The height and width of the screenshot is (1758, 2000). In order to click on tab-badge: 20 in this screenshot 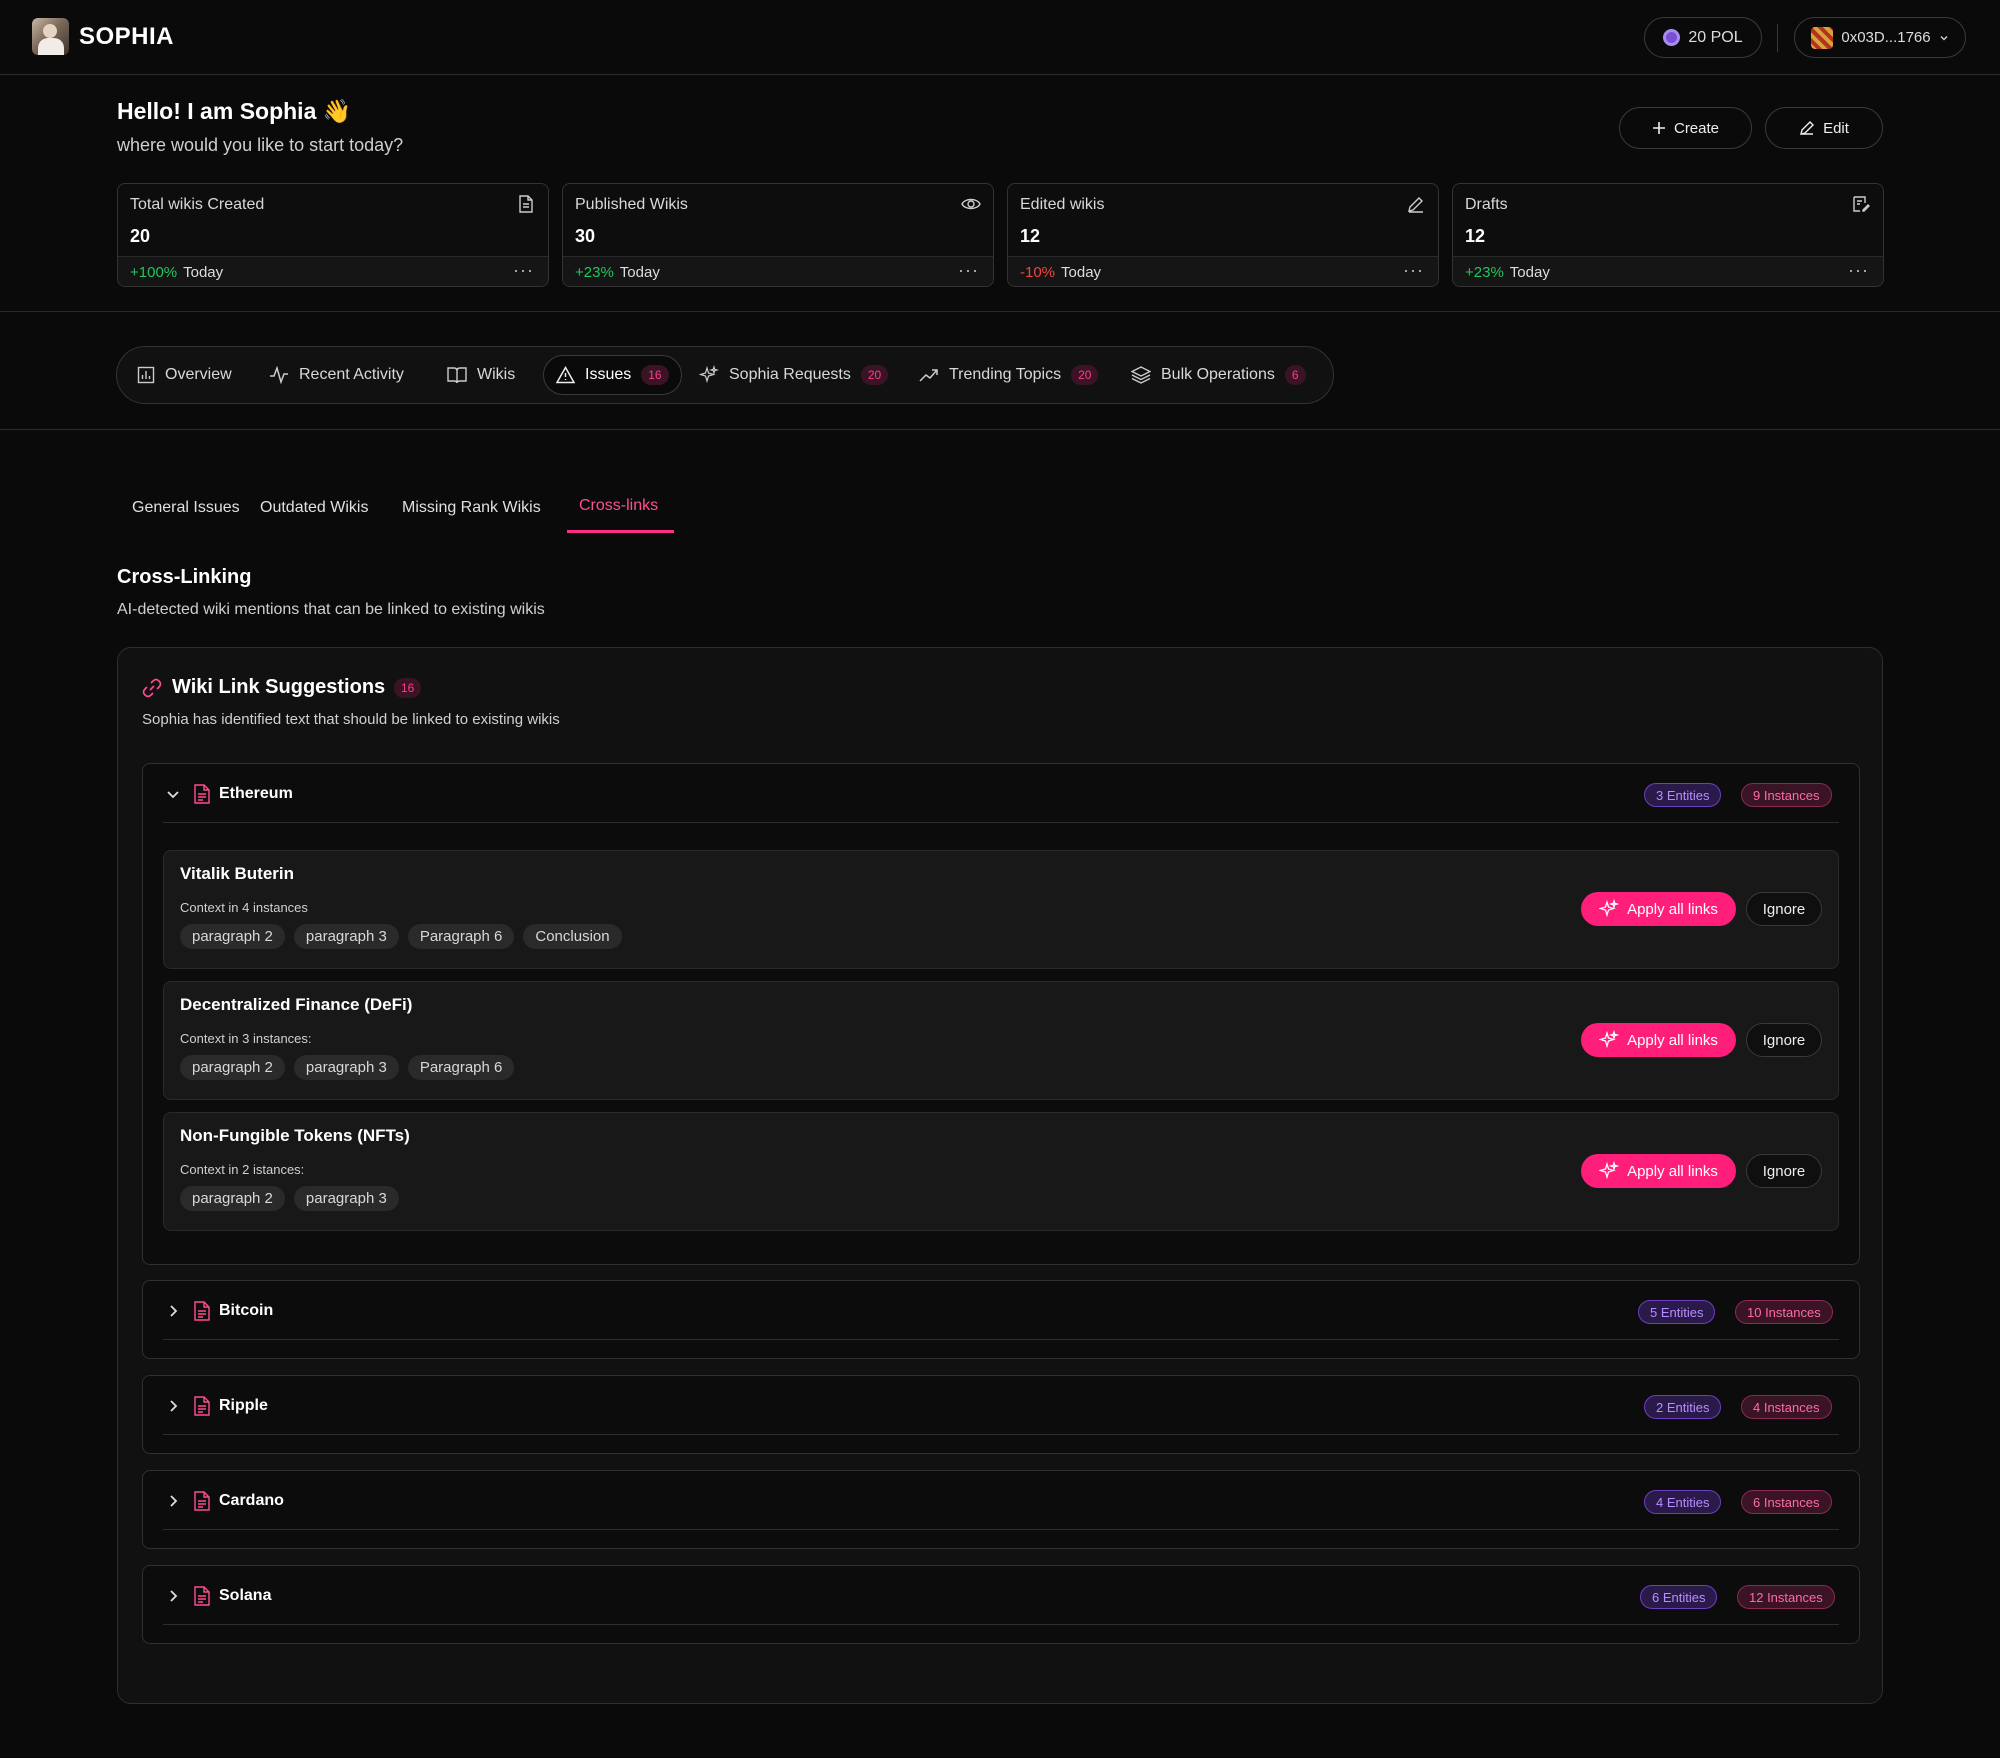, I will do `click(1085, 375)`.